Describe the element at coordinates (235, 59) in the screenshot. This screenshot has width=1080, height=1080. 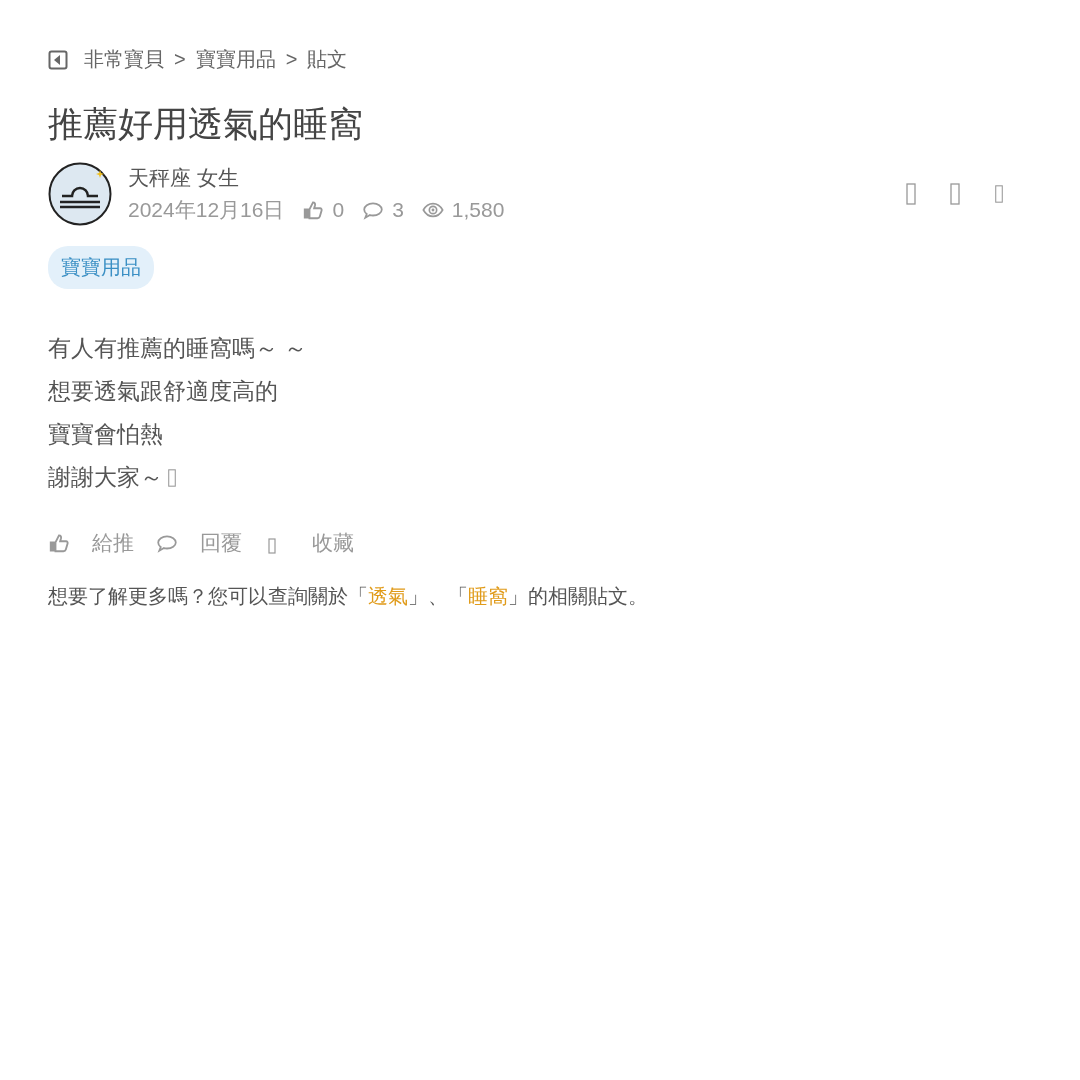
I see `breadcrumb-link: 寶寶用品` at that location.